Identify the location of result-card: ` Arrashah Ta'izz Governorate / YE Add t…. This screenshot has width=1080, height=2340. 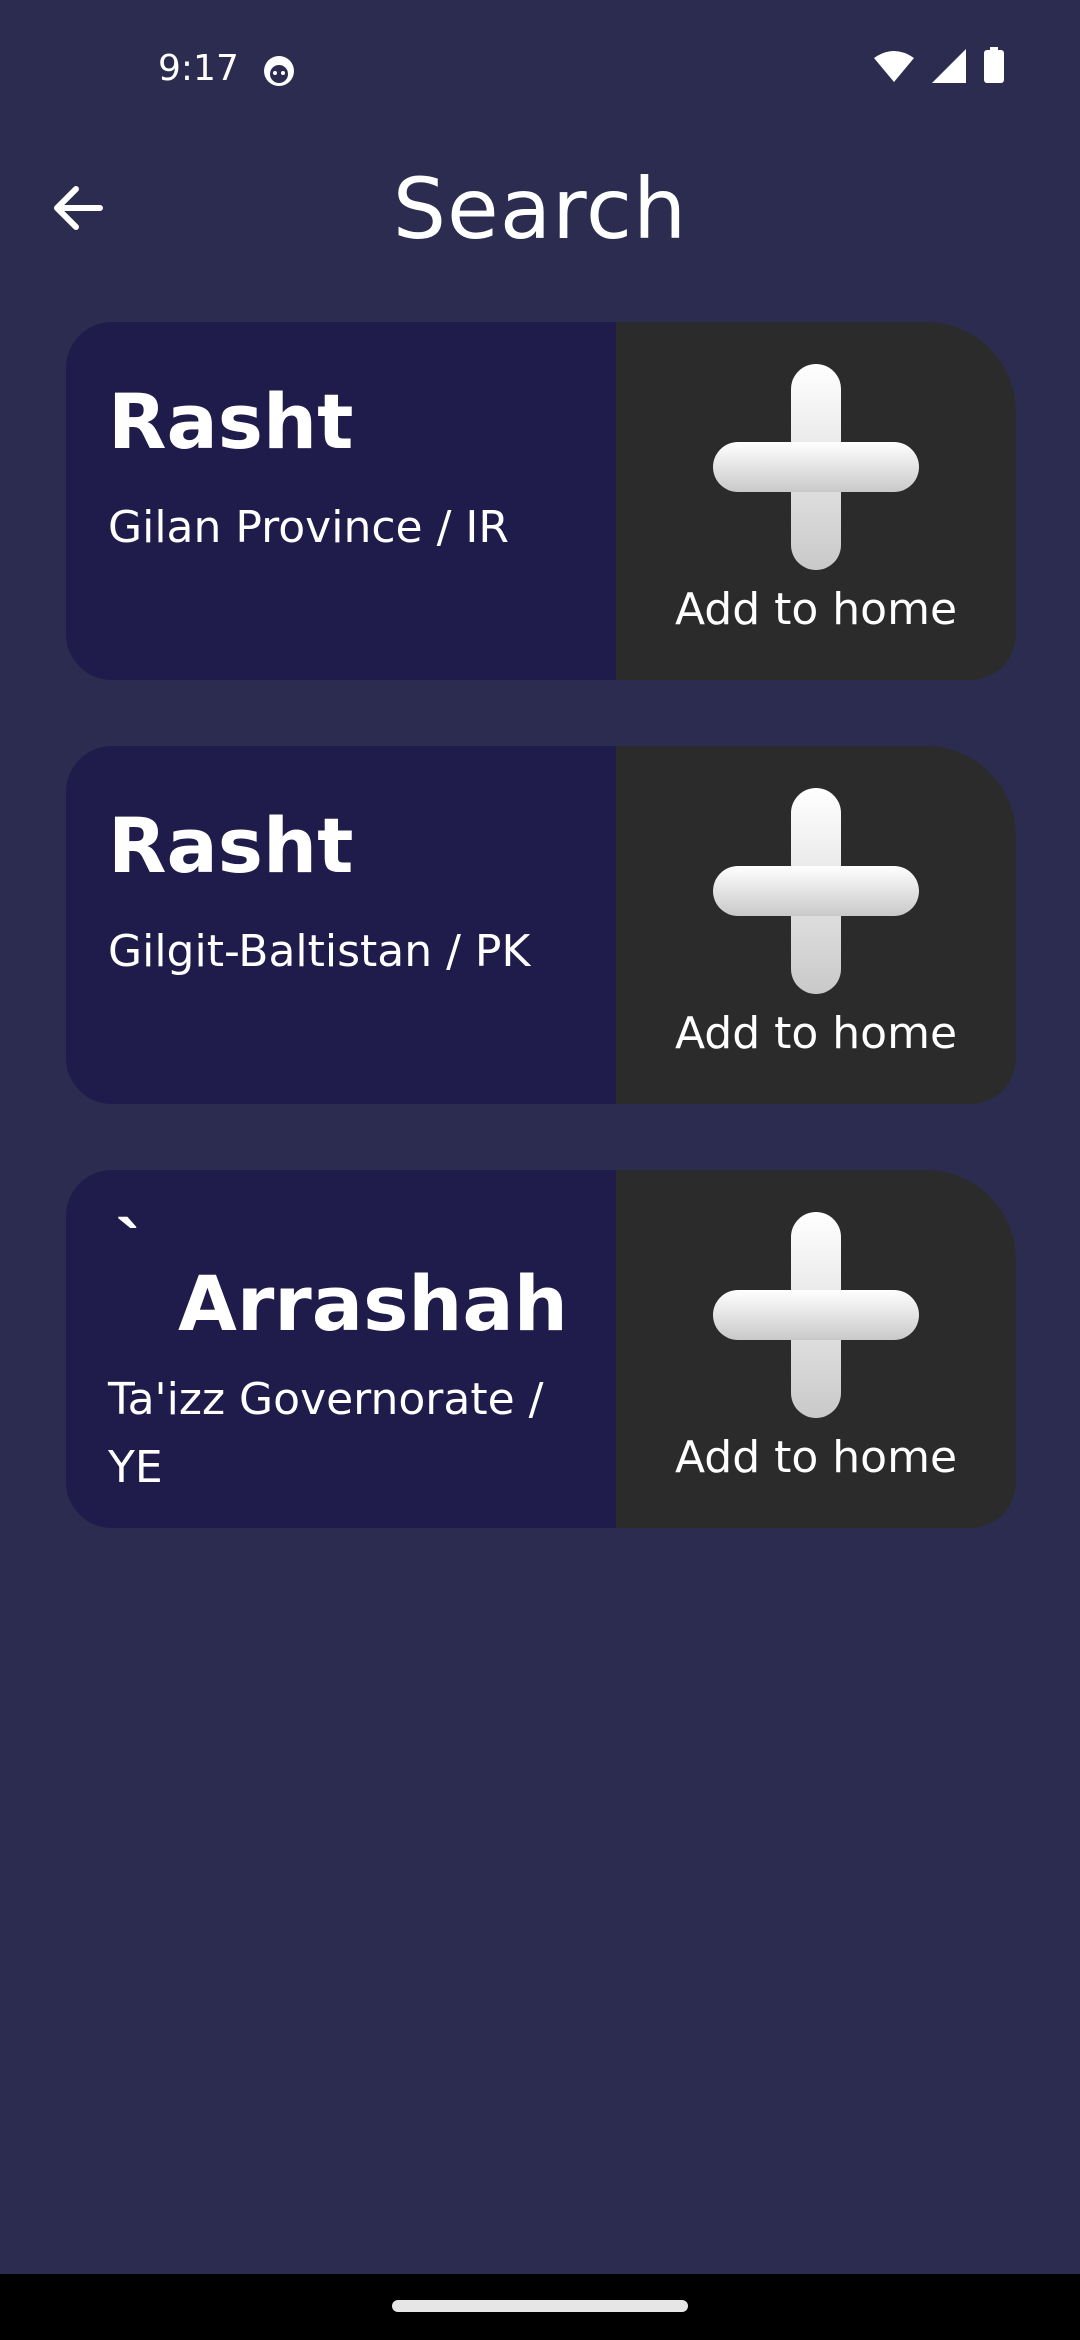
(541, 1349).